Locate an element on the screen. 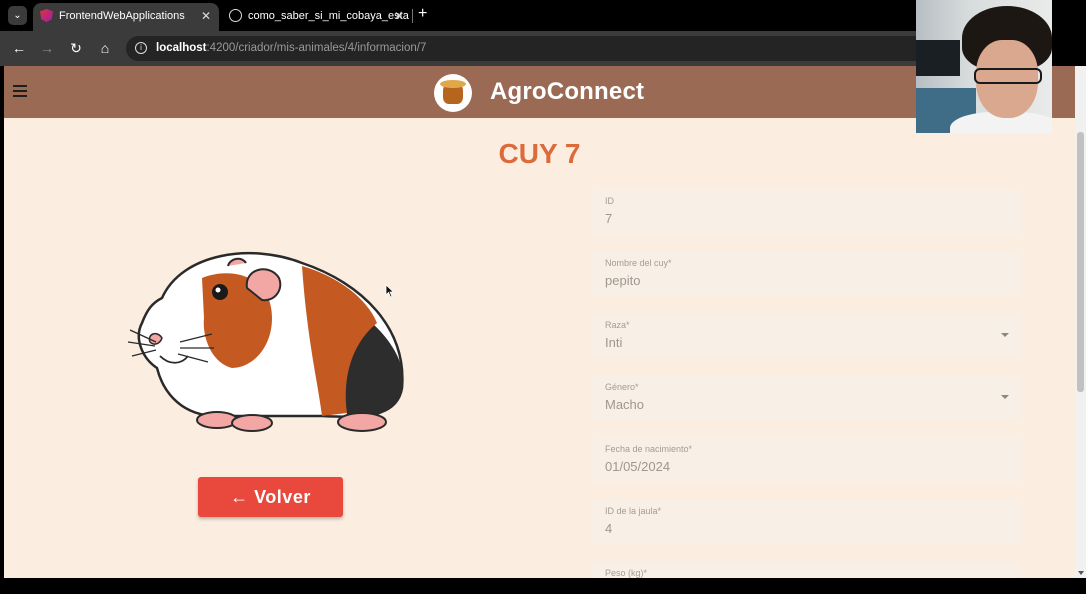 This screenshot has width=1086, height=594. field-value: 4 is located at coordinates (609, 528).